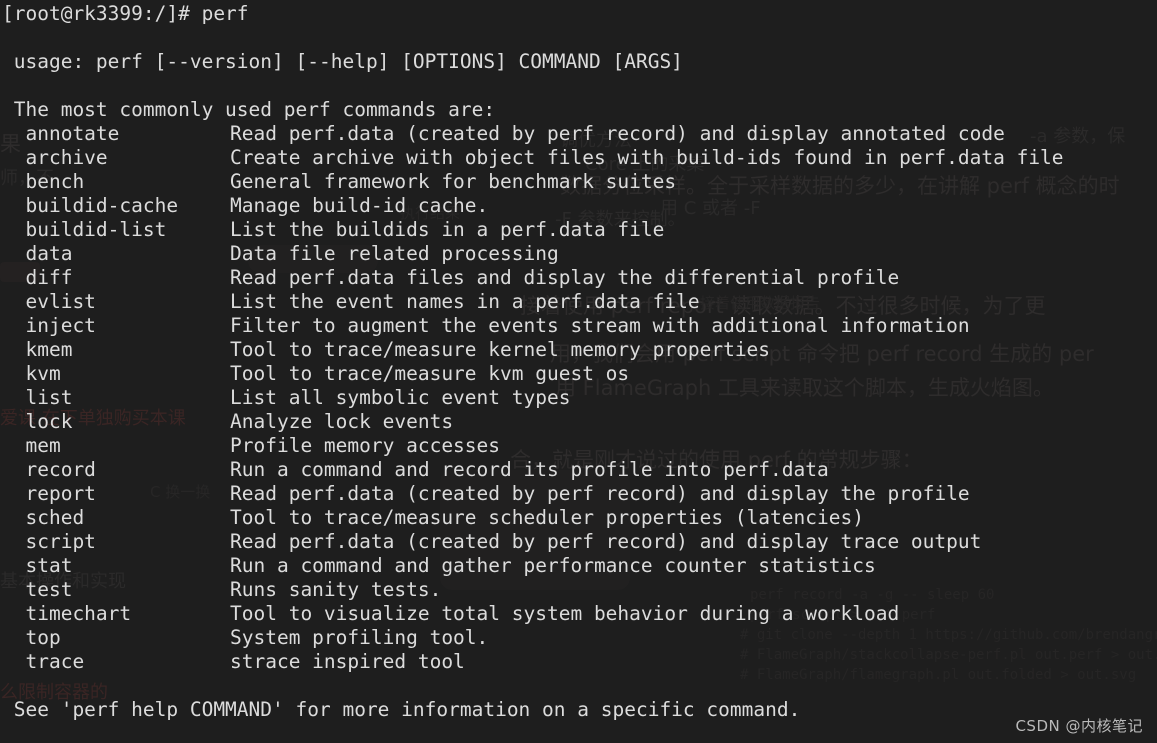 The image size is (1157, 743). What do you see at coordinates (31, 373) in the screenshot?
I see `command-name: kvm` at bounding box center [31, 373].